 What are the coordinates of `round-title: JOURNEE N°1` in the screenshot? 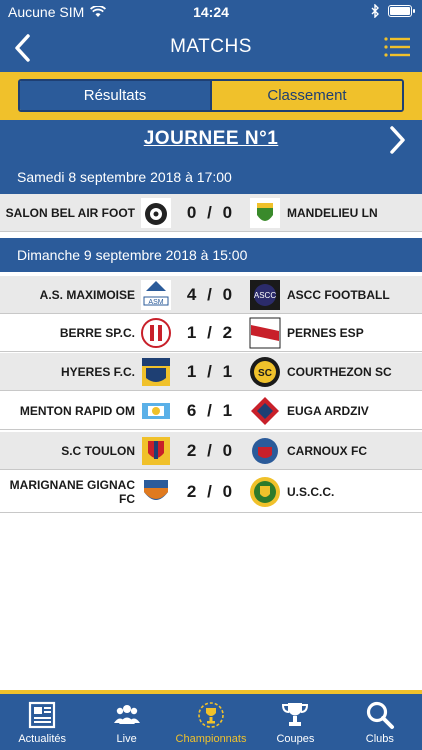 It's located at (211, 139).